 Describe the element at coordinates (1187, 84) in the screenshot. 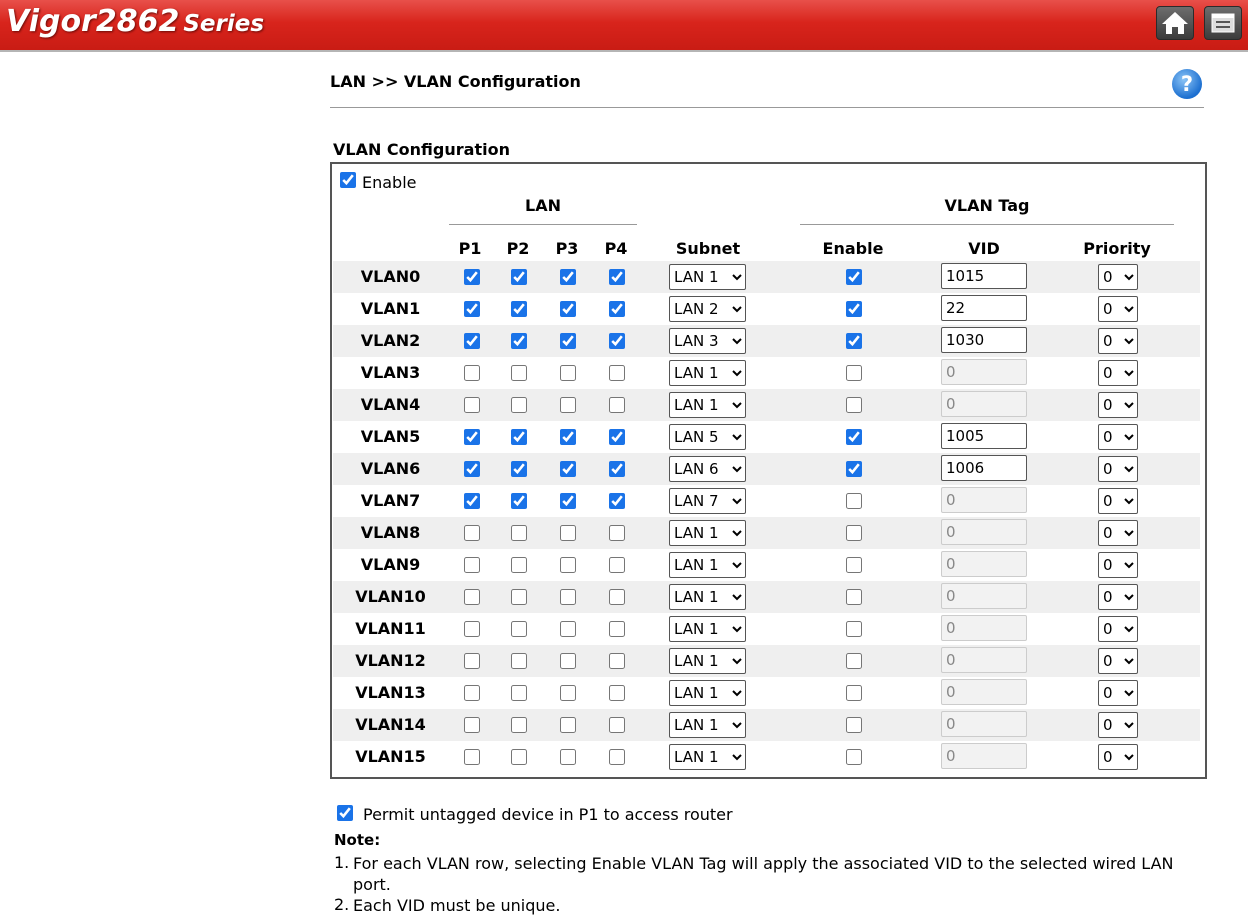

I see `help-icon: ?` at that location.